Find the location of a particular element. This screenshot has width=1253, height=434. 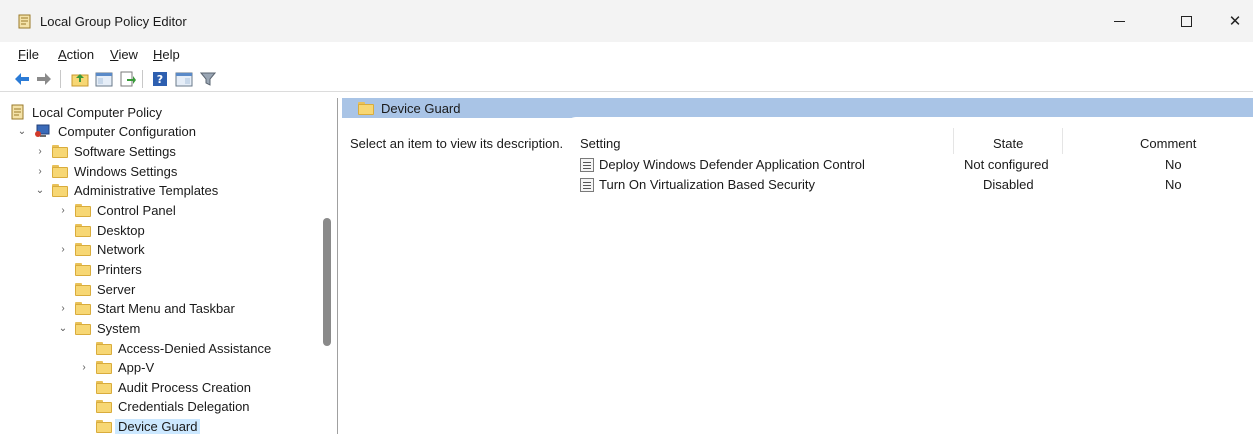

tree-item-server: Server is located at coordinates (96, 289).